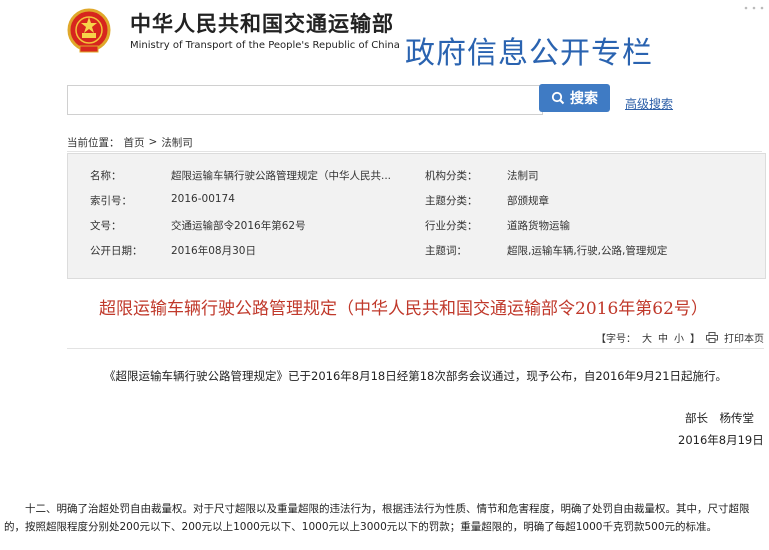  What do you see at coordinates (134, 142) in the screenshot?
I see `breadcrumb-home: 首页` at bounding box center [134, 142].